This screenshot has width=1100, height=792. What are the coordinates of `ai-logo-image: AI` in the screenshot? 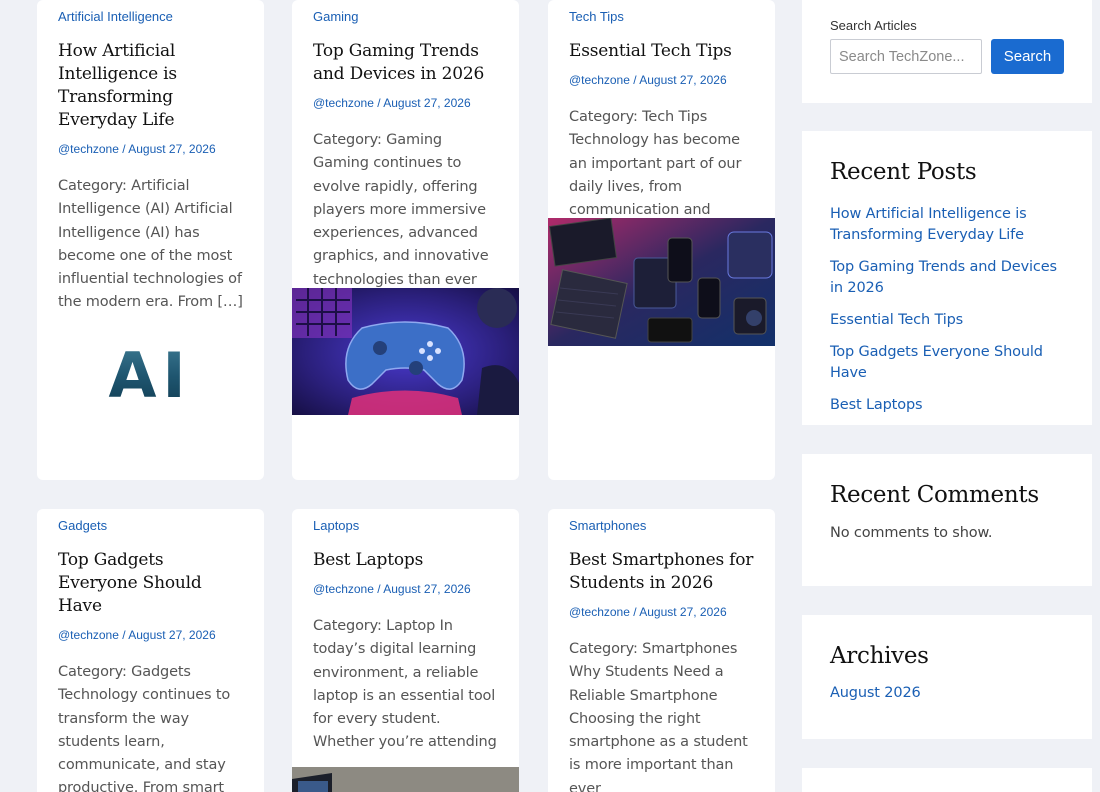 It's located at (150, 374).